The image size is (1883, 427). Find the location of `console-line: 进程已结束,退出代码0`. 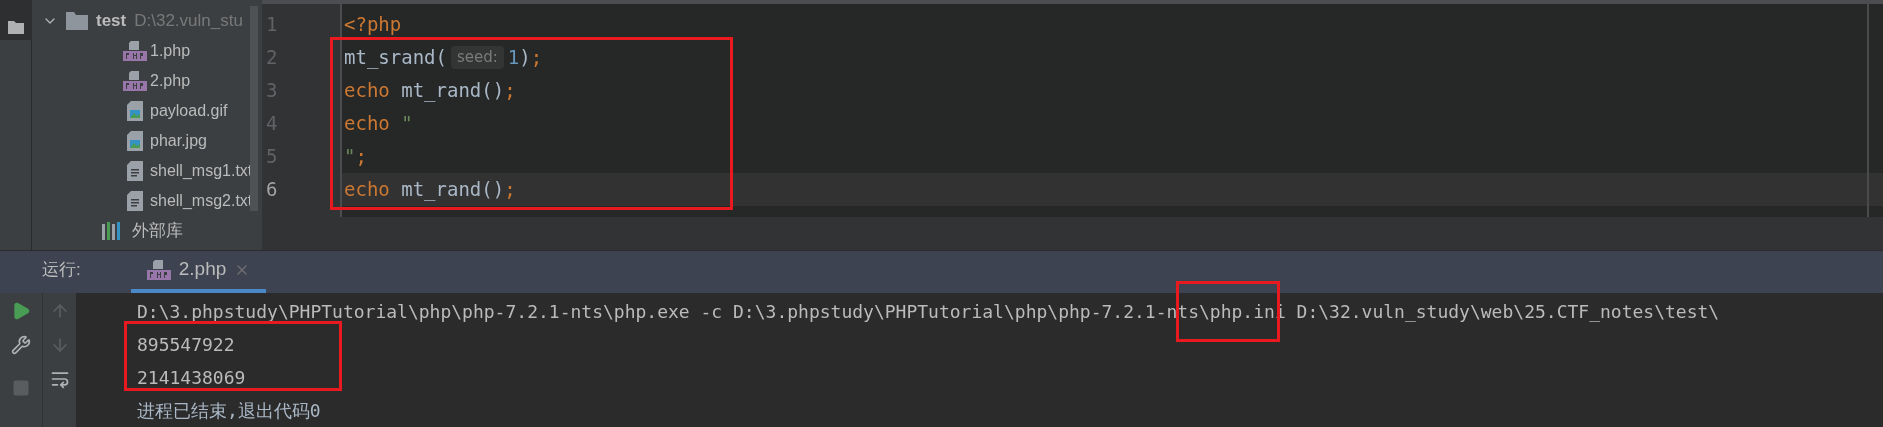

console-line: 进程已结束,退出代码0 is located at coordinates (229, 411).